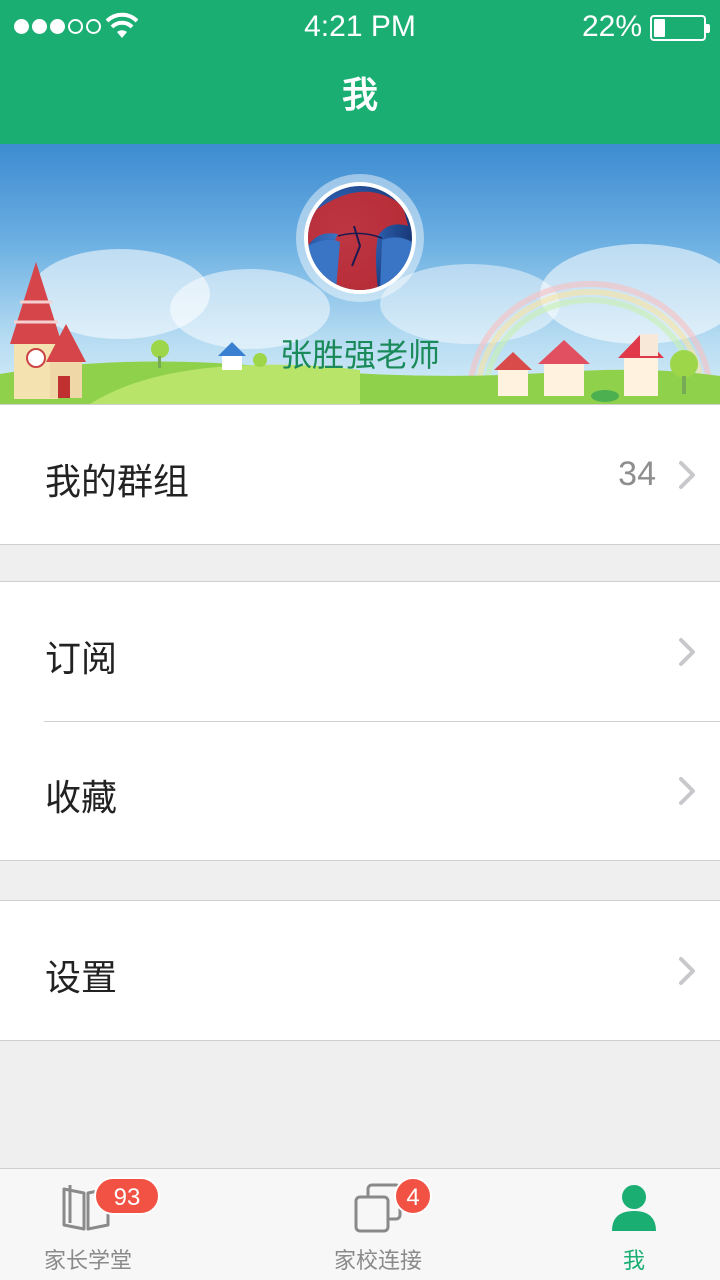  I want to click on menu-item-favorites: 收藏, so click(360, 790).